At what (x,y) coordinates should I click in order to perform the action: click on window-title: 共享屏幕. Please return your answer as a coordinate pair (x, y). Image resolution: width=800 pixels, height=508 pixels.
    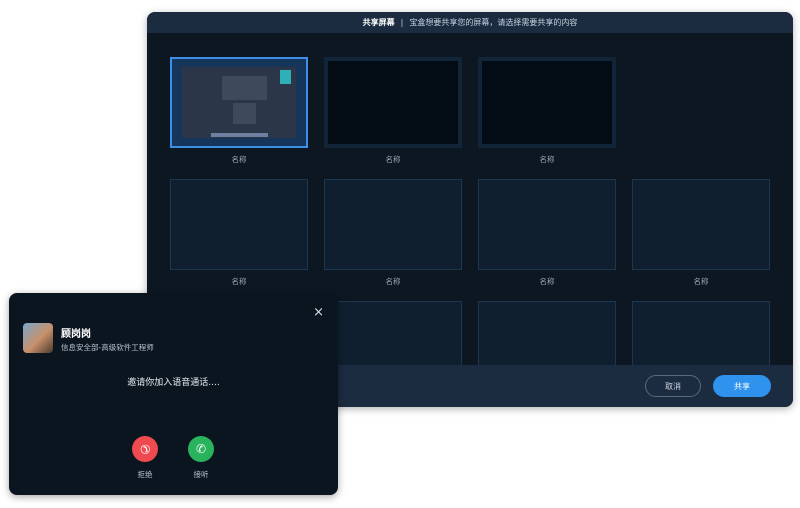
    Looking at the image, I should click on (378, 22).